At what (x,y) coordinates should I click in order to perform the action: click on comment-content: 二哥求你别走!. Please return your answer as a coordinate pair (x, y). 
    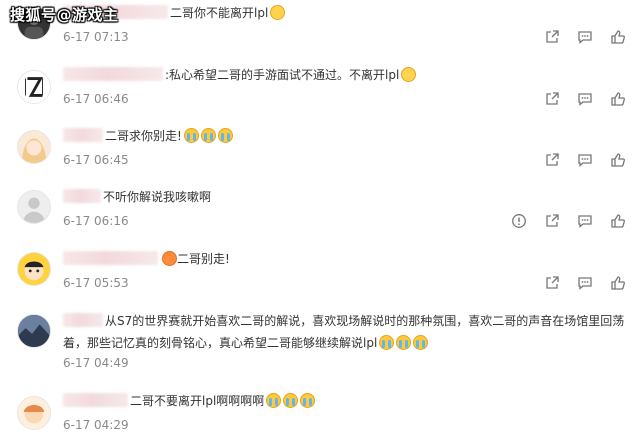
    Looking at the image, I should click on (143, 136).